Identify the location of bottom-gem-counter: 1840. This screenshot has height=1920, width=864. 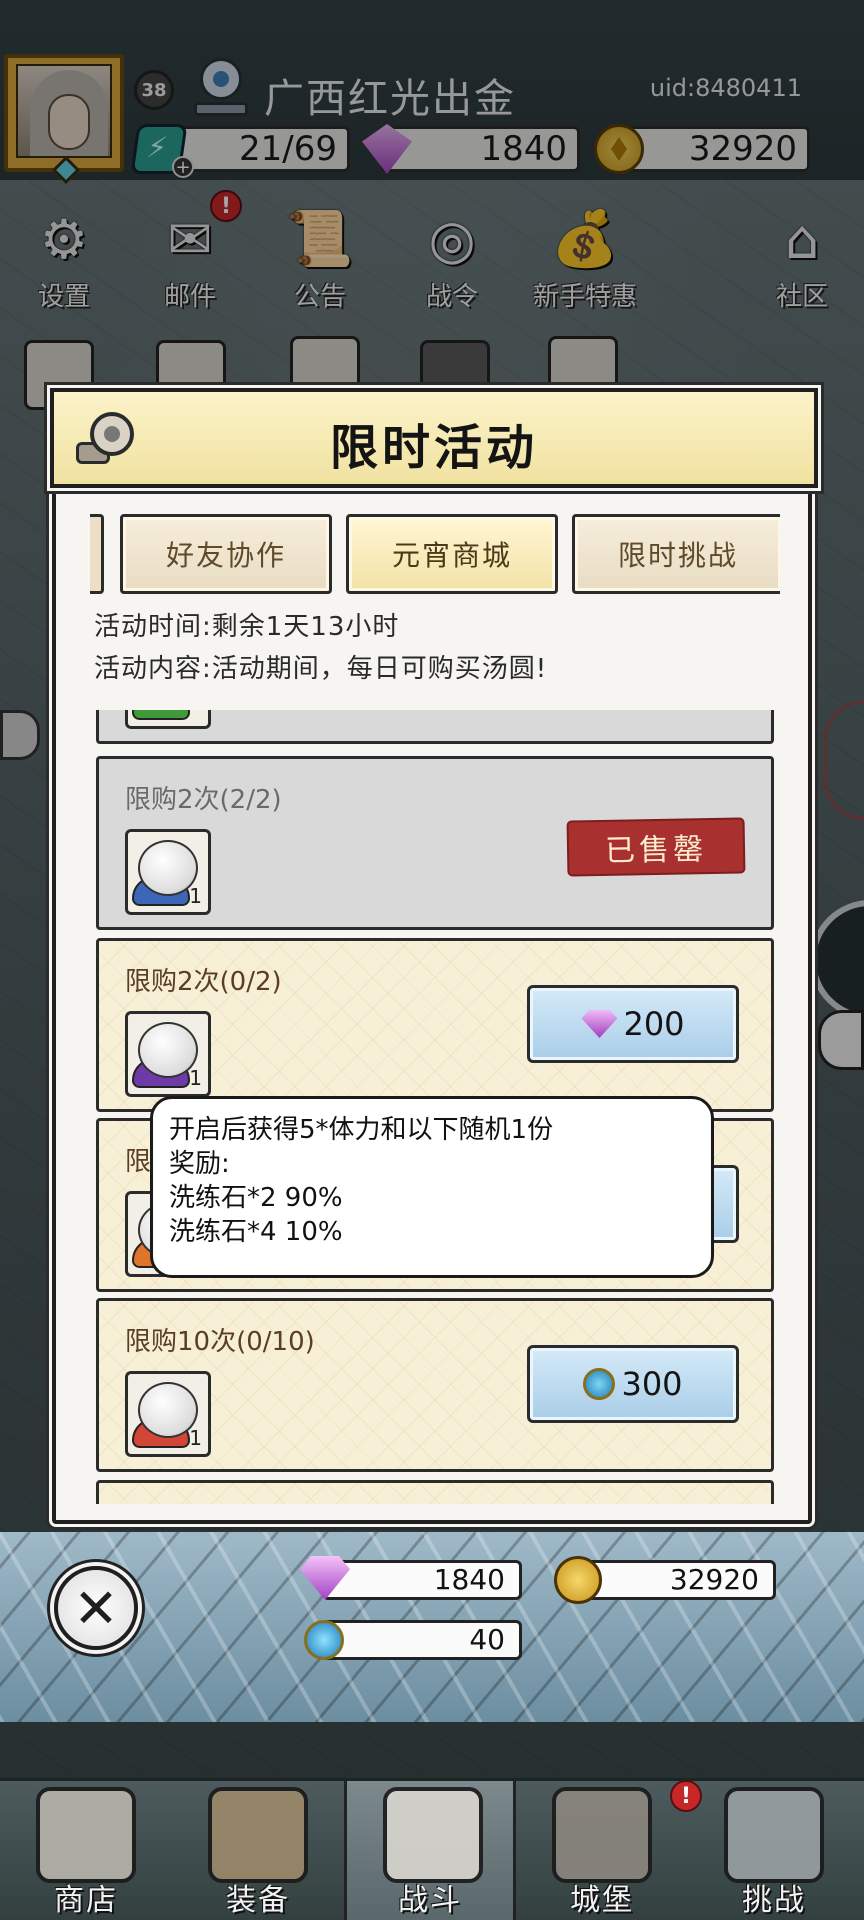
(422, 1580).